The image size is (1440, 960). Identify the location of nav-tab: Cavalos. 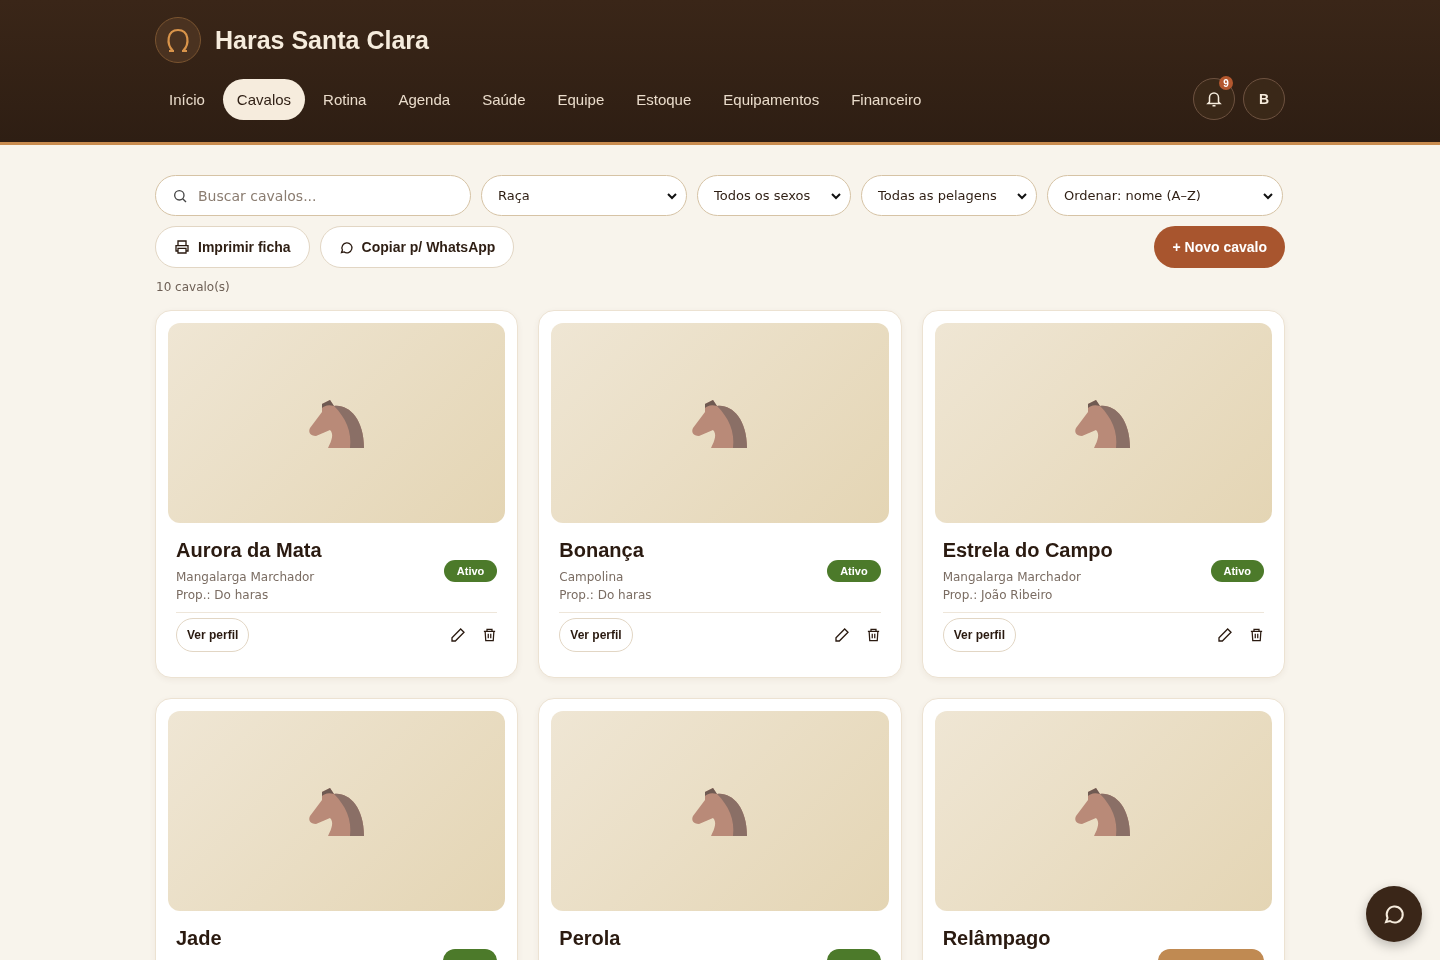
(264, 99).